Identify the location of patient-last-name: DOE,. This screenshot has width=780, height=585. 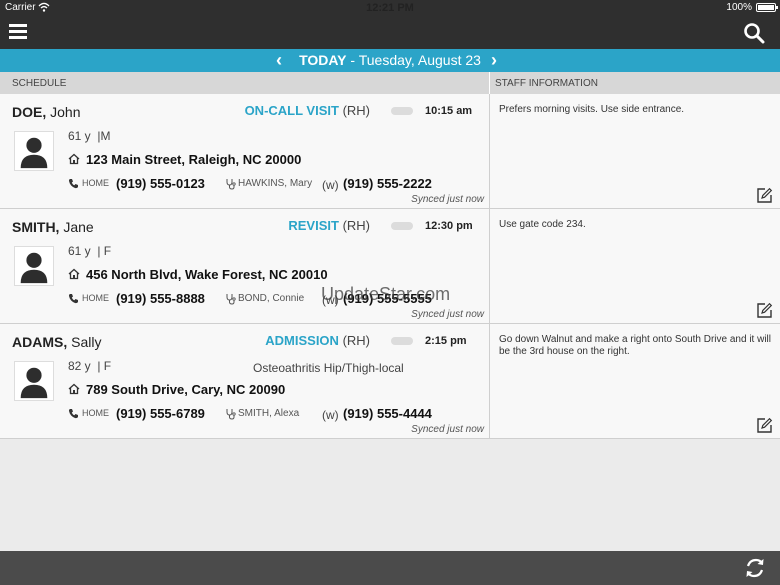
(29, 112).